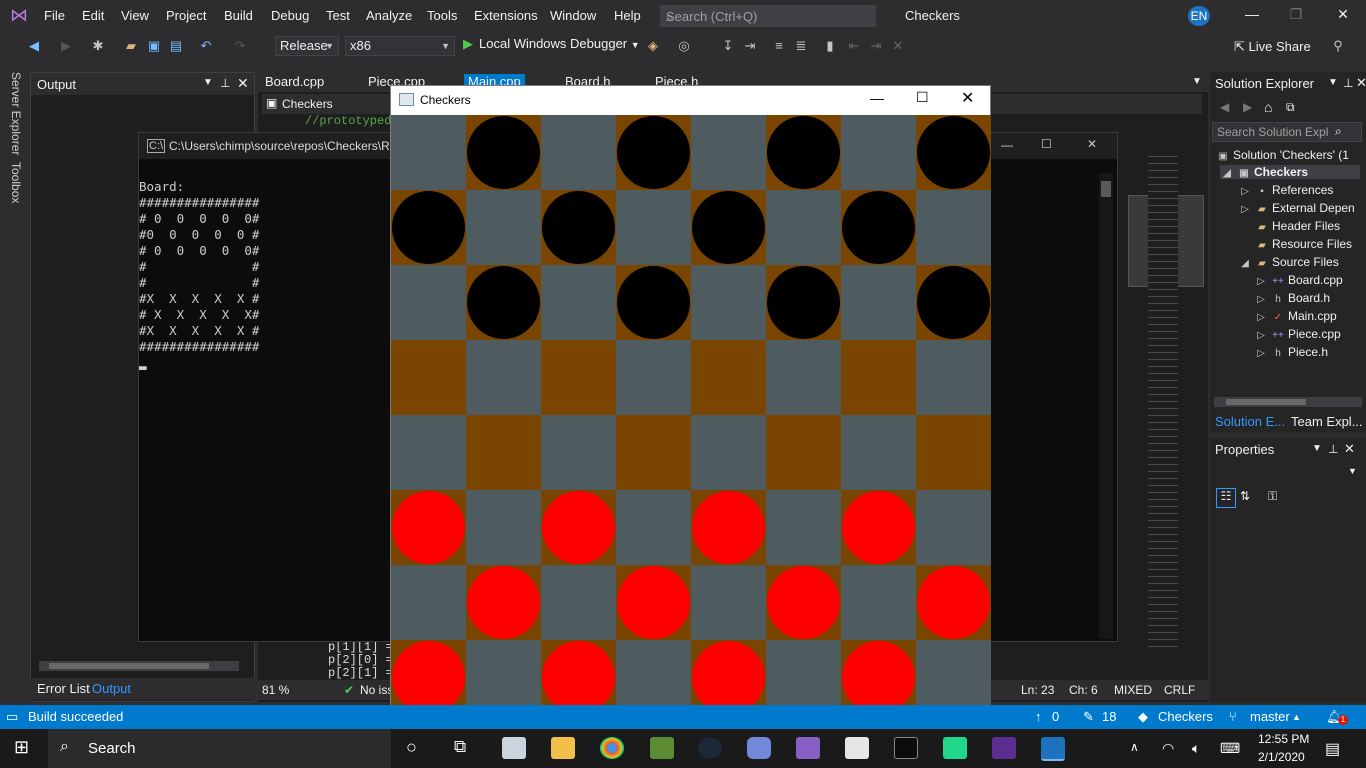 The height and width of the screenshot is (768, 1366). I want to click on menu-edit: Edit, so click(93, 15).